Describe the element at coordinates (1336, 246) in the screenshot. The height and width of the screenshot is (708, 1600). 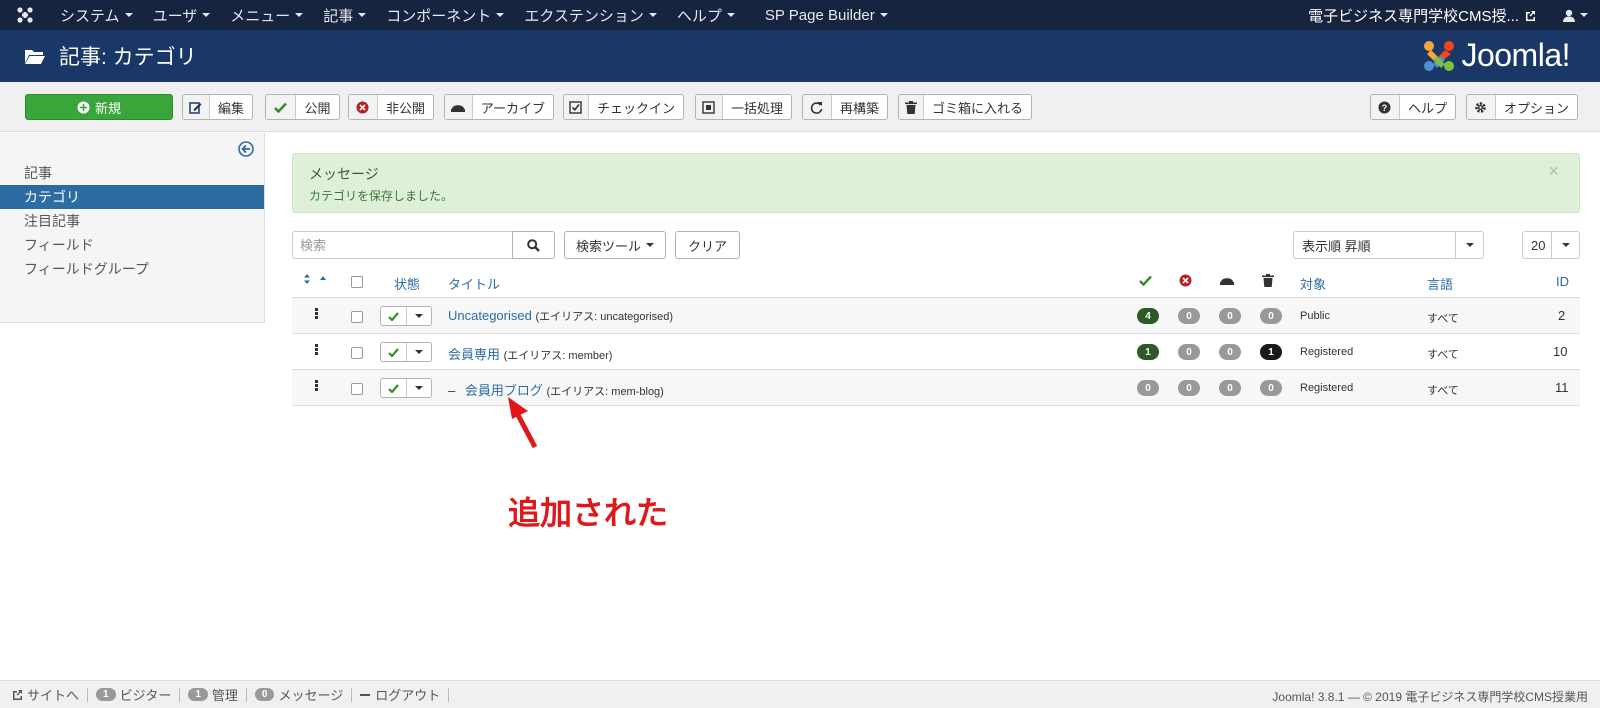
I see `ordering-value: 表示順 昇順` at that location.